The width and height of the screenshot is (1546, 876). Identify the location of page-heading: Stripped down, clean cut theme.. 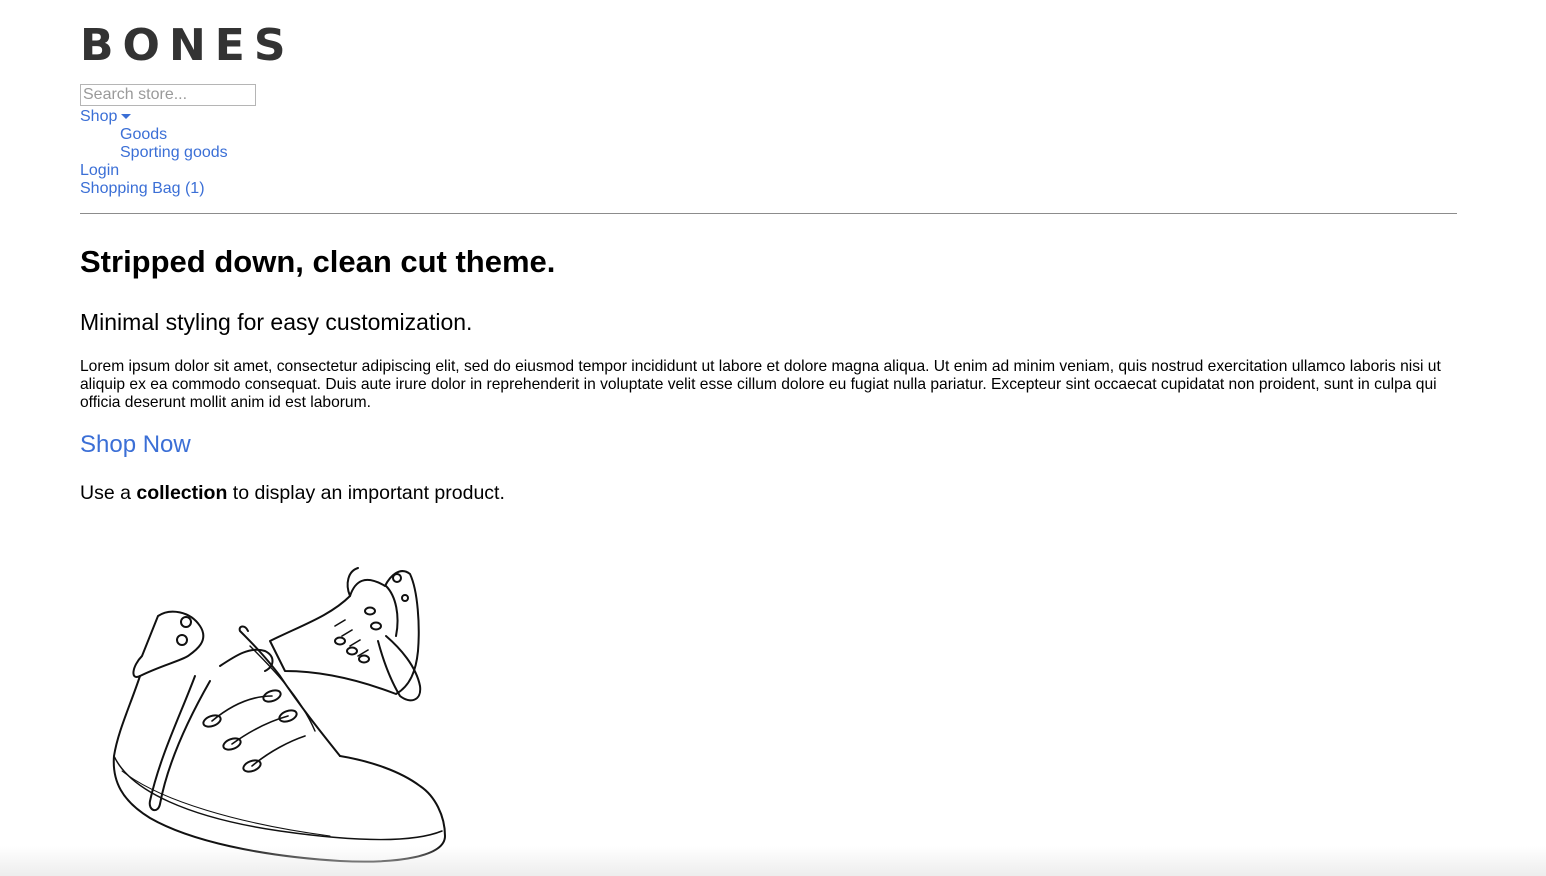
(318, 261).